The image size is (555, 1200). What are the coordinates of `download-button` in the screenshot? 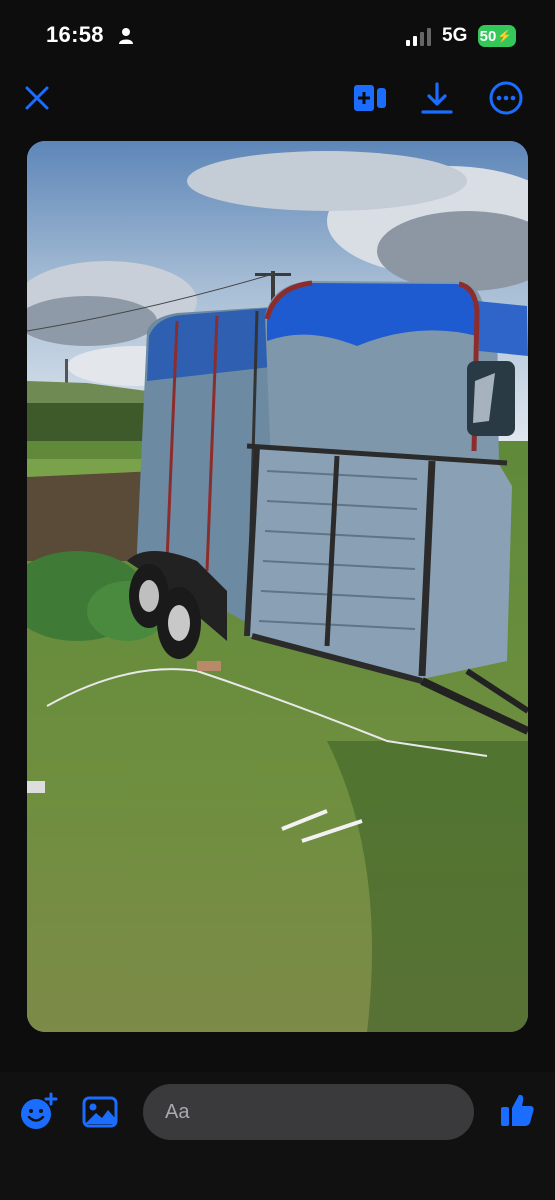 It's located at (437, 98).